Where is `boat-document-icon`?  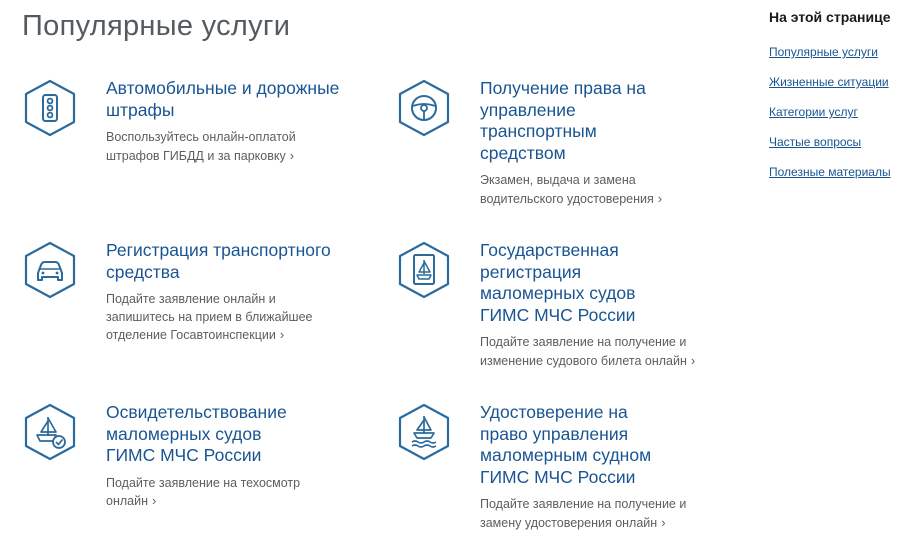 boat-document-icon is located at coordinates (424, 270).